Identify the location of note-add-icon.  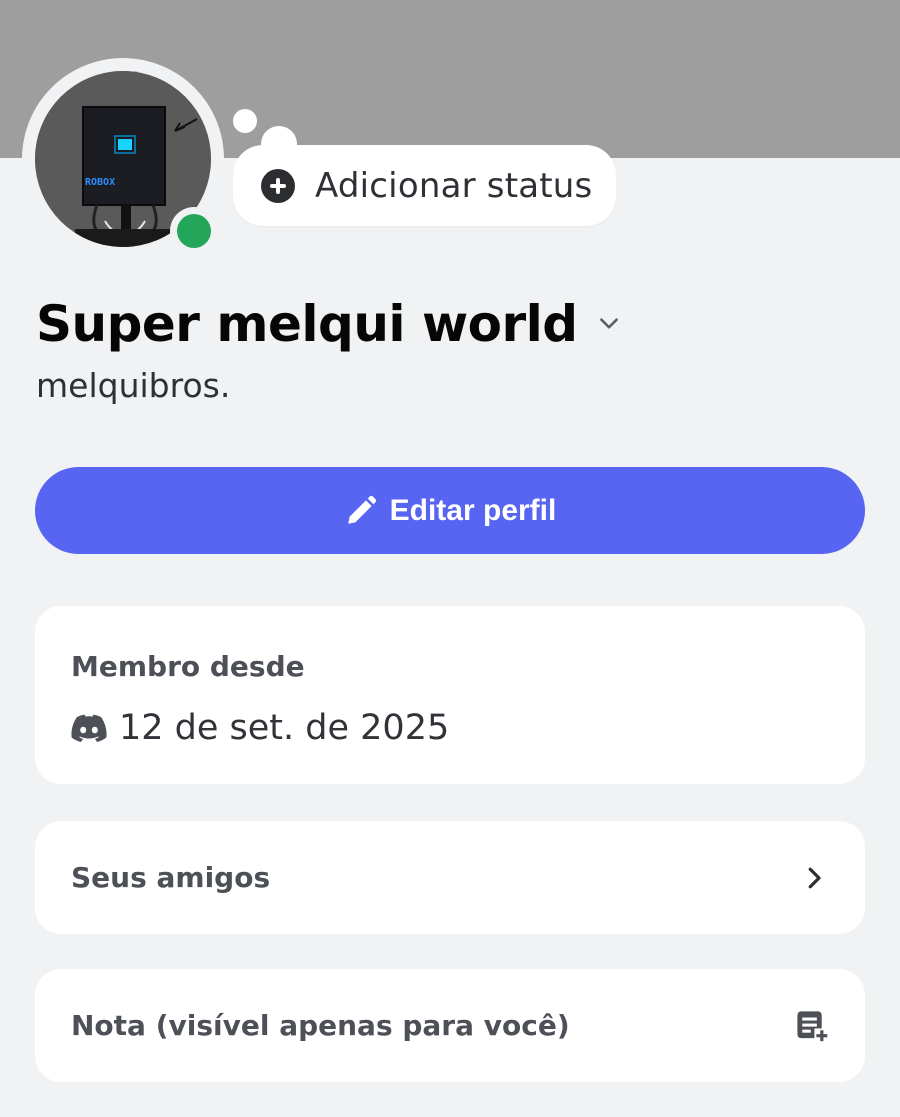
(812, 1026).